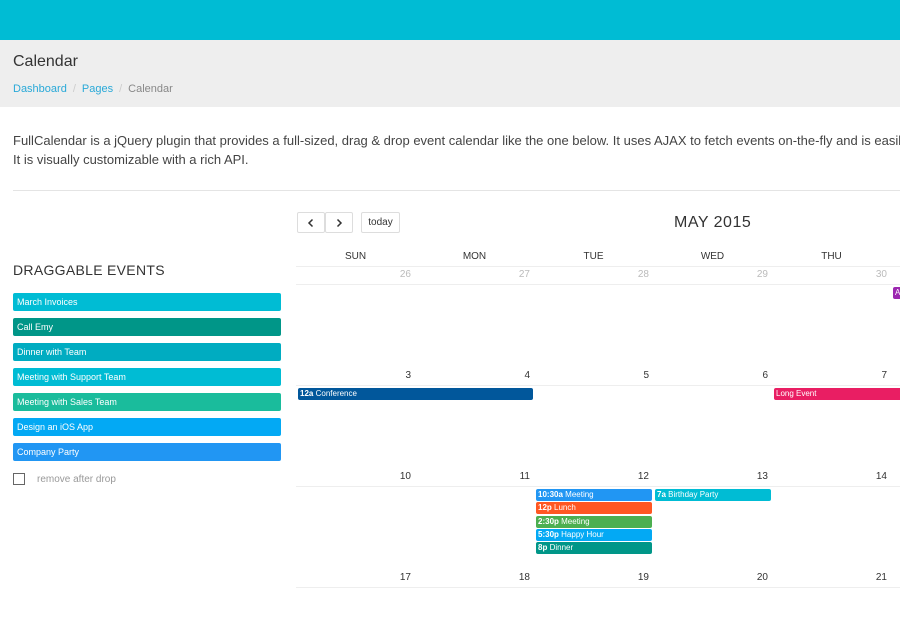 This screenshot has width=900, height=623. I want to click on day-number: 4, so click(474, 375).